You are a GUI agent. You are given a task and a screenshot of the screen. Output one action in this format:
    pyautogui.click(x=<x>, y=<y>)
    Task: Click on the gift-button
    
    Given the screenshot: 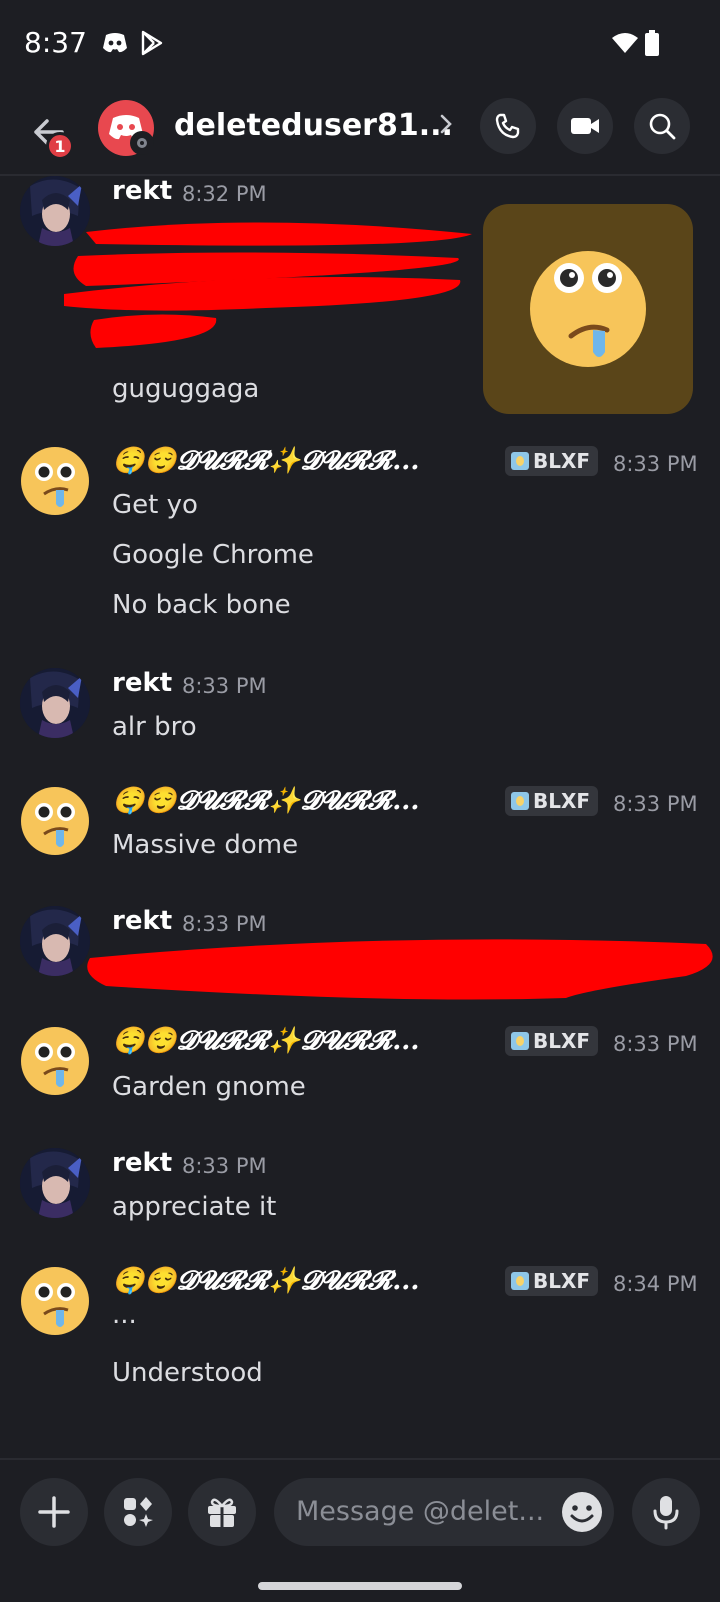 What is the action you would take?
    pyautogui.click(x=222, y=1512)
    